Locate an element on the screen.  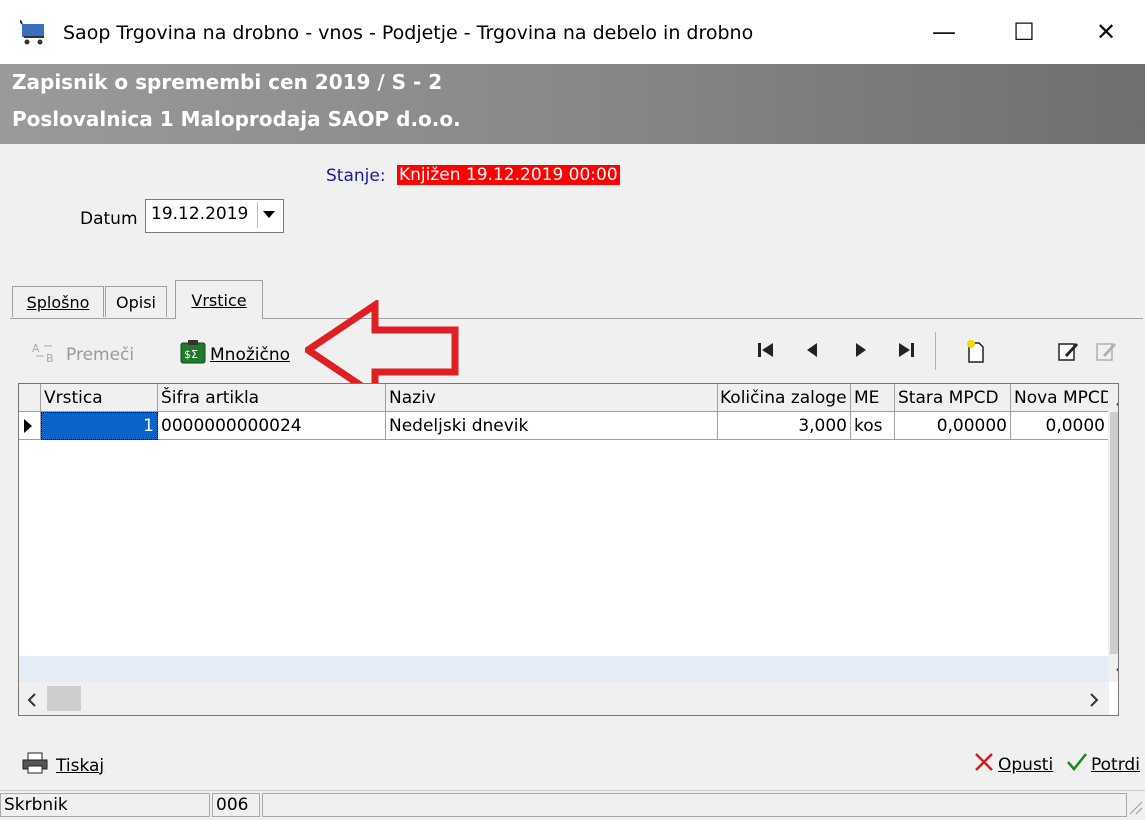
summary-row is located at coordinates (563, 669).